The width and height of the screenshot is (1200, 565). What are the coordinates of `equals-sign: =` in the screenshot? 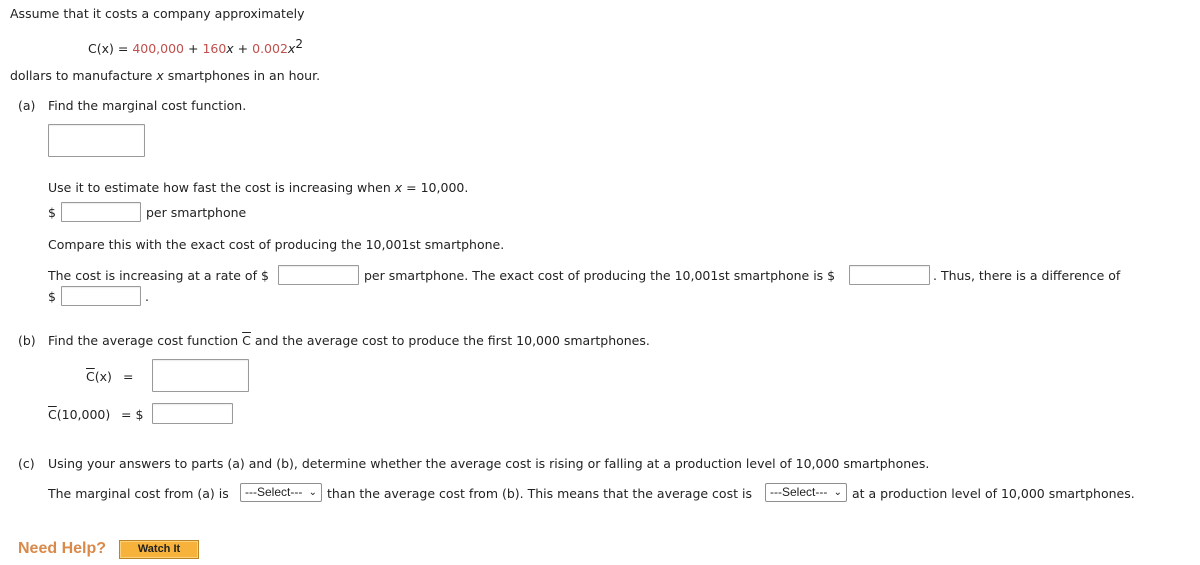 It's located at (128, 376).